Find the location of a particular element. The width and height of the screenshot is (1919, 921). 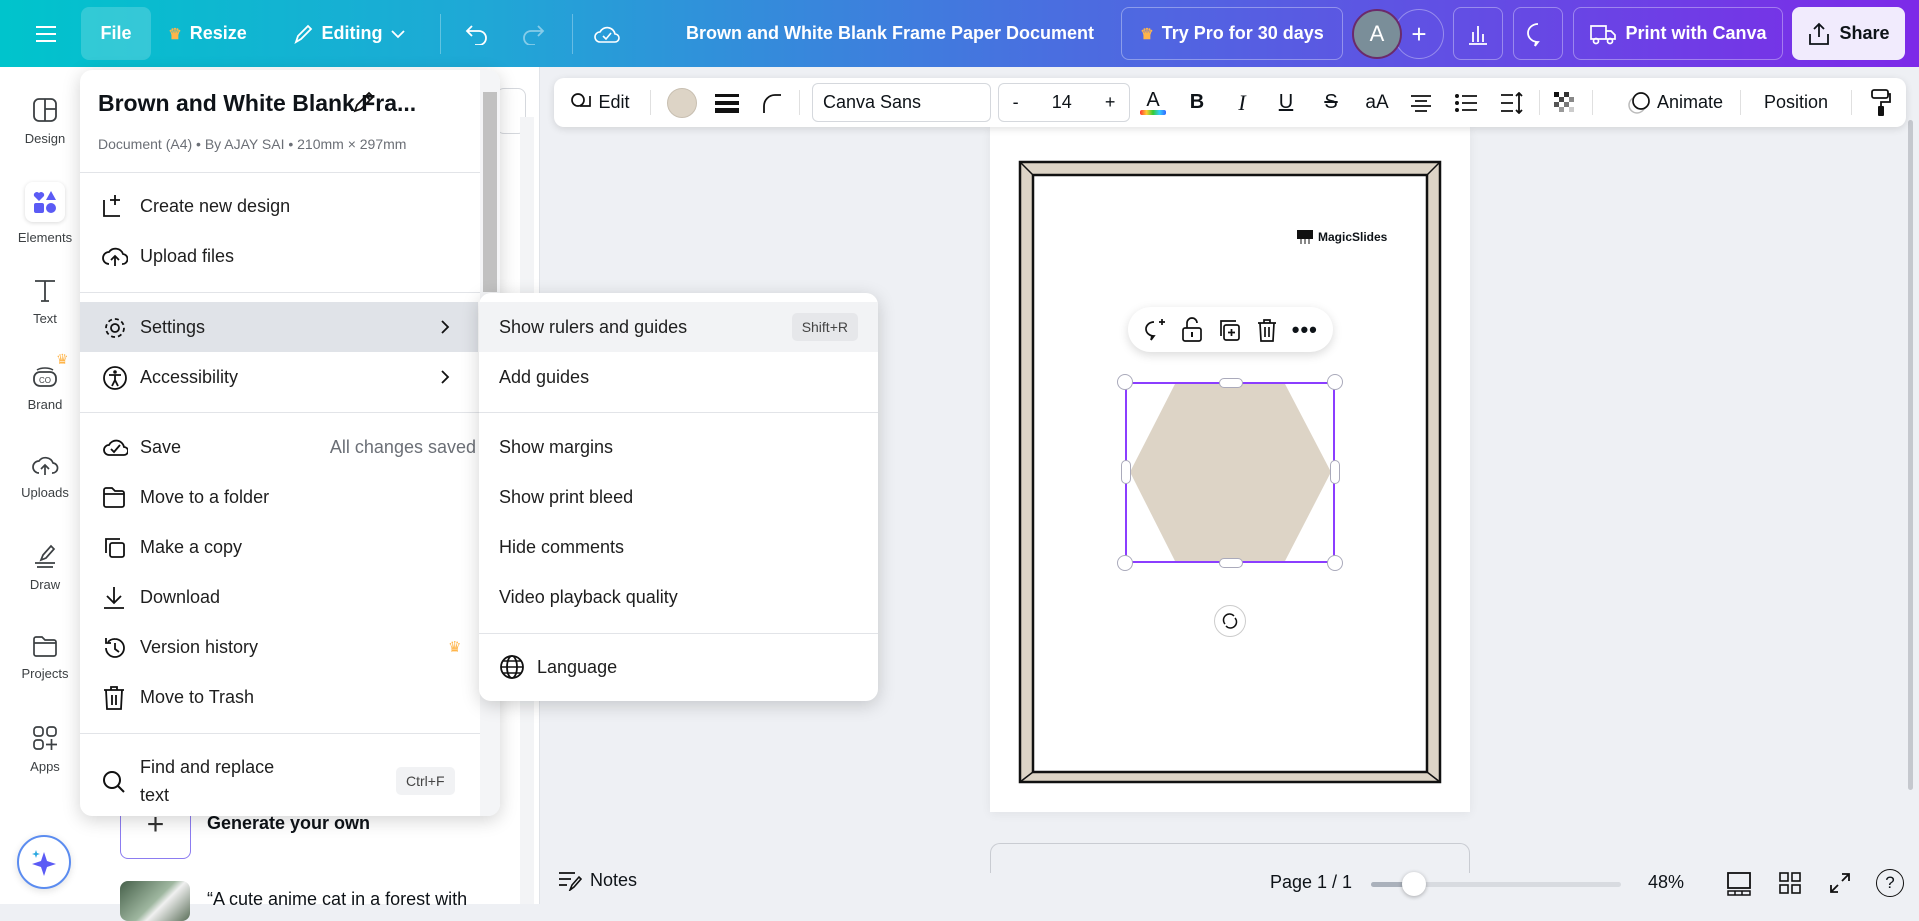

rainbow-bar-icon is located at coordinates (1153, 112).